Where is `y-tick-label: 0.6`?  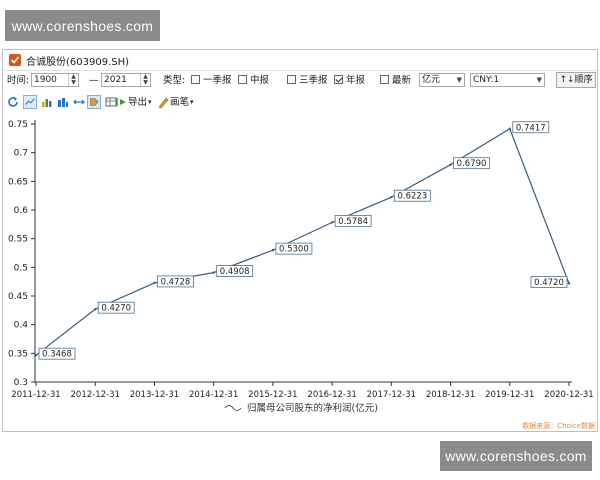
y-tick-label: 0.6 is located at coordinates (21, 211).